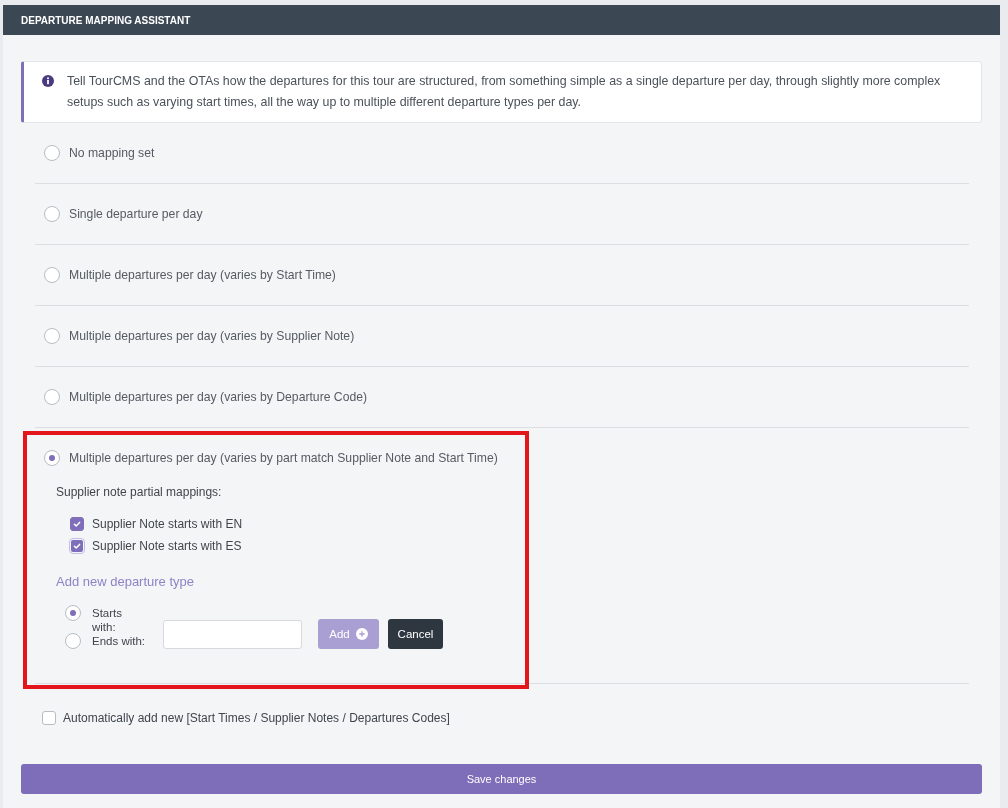 The height and width of the screenshot is (808, 1008). Describe the element at coordinates (415, 634) in the screenshot. I see `cancel-button: Cancel` at that location.